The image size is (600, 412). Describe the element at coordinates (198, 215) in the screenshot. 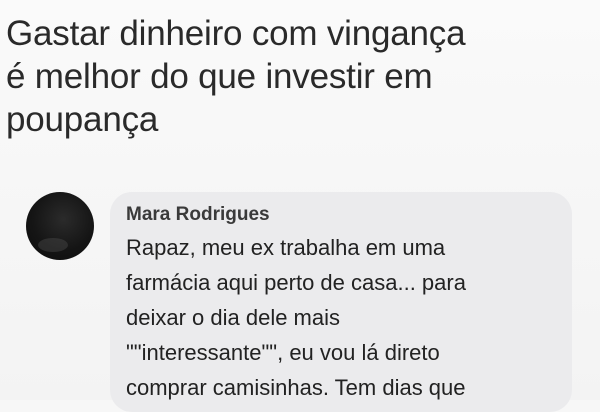

I see `comment-author: Mara Rodrigues` at that location.